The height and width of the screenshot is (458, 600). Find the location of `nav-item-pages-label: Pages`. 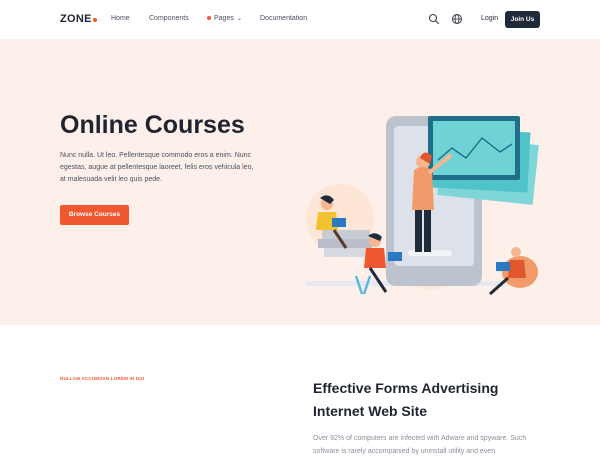

nav-item-pages-label: Pages is located at coordinates (224, 18).